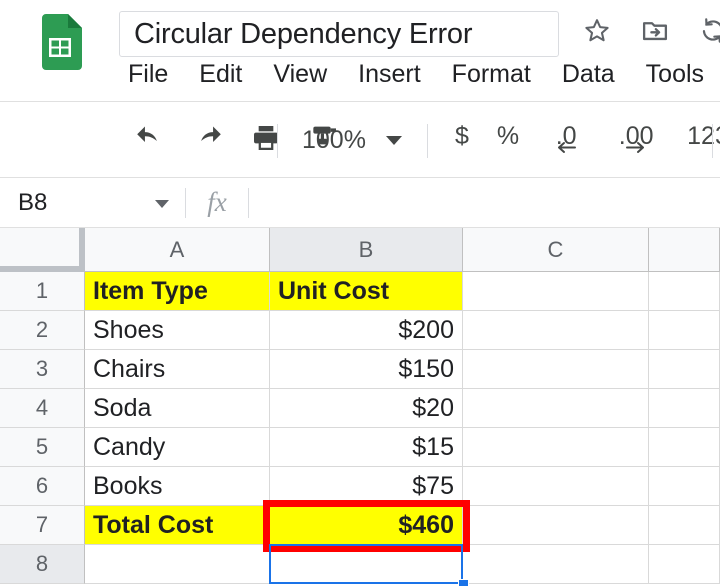 The width and height of the screenshot is (720, 586). I want to click on cell-B1: Unit Cost, so click(366, 291).